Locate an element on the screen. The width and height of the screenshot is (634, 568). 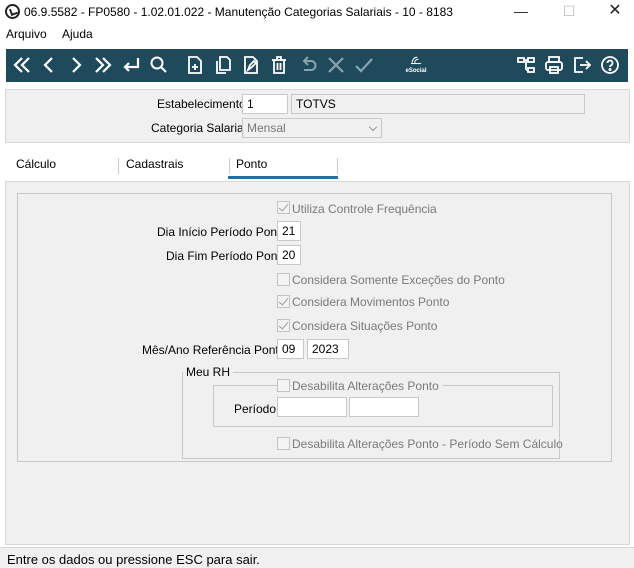
desabilita-alteracoes-checkbox is located at coordinates (283, 385).